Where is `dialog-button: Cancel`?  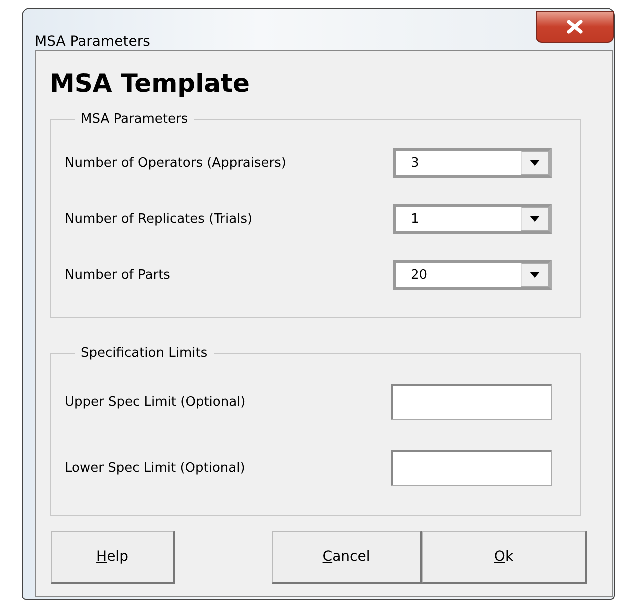 dialog-button: Cancel is located at coordinates (347, 557).